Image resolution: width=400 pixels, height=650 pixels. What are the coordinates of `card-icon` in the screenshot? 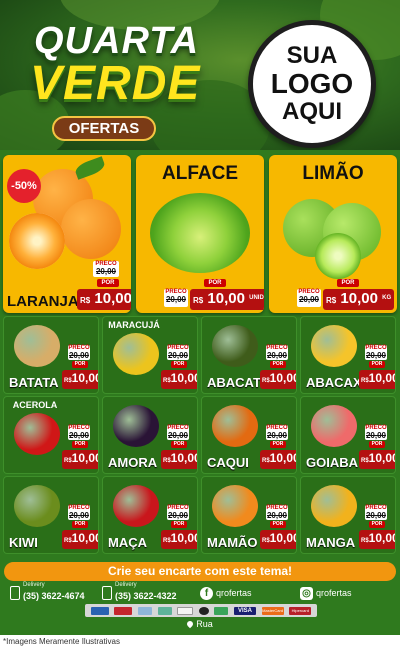 It's located at (185, 610).